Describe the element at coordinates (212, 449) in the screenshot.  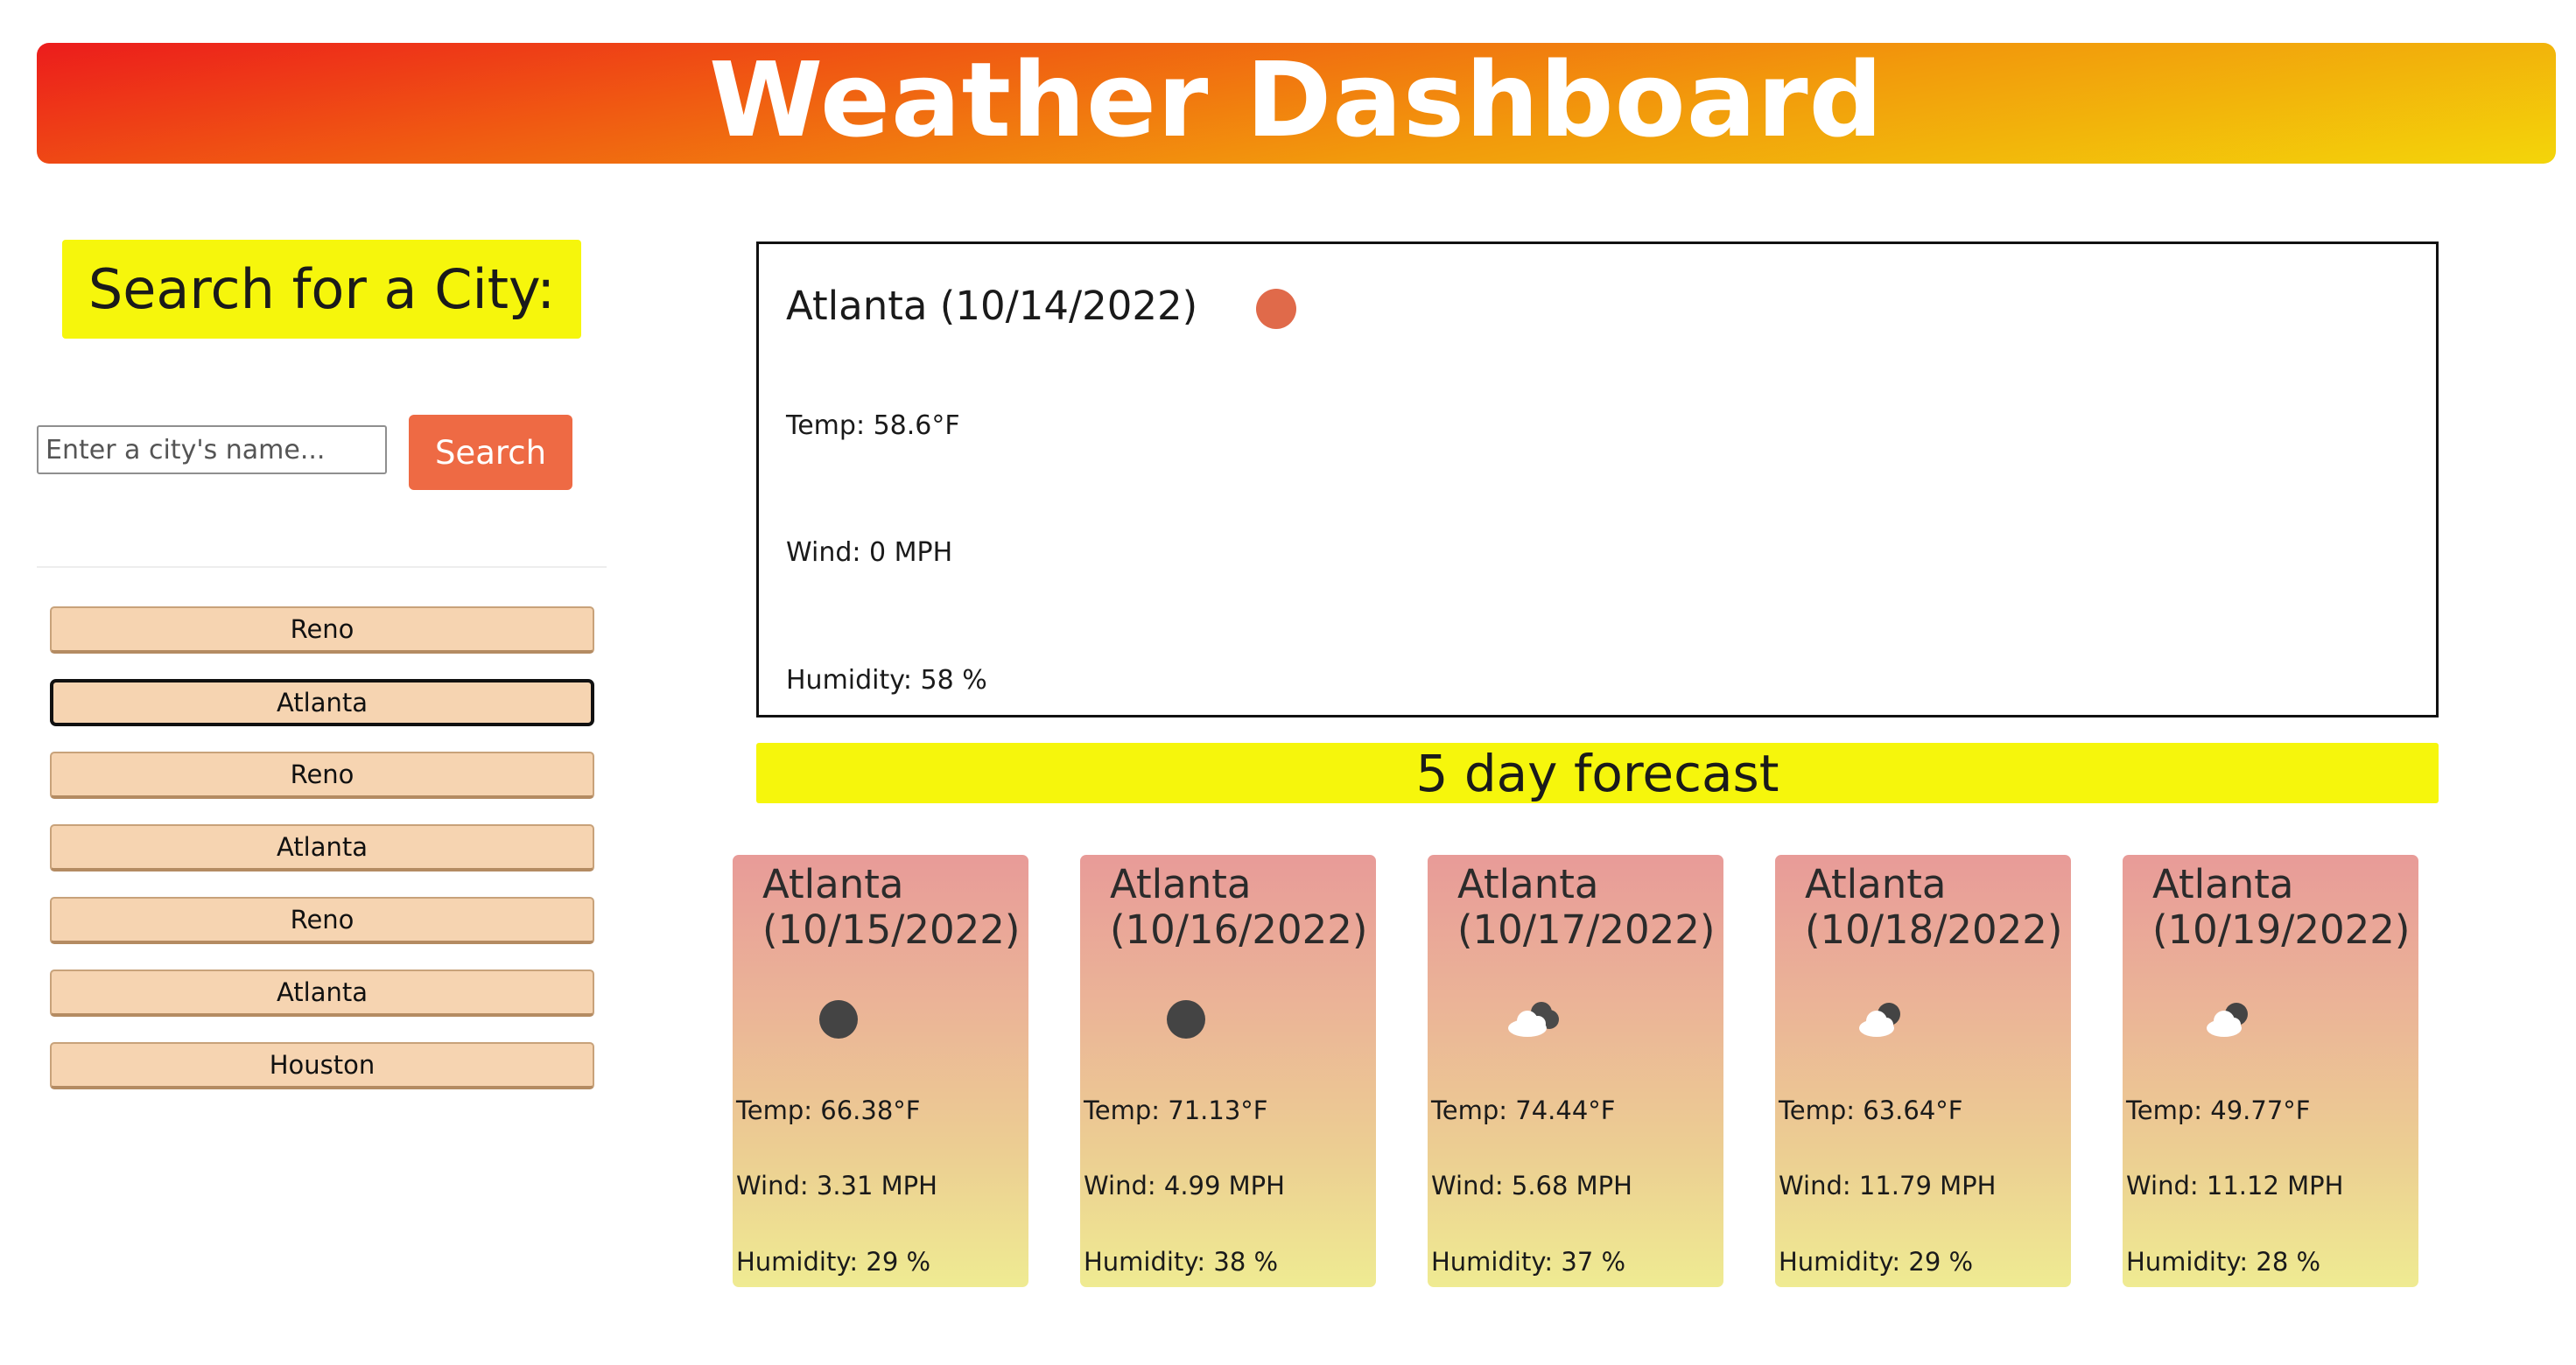
I see `city-search-input` at that location.